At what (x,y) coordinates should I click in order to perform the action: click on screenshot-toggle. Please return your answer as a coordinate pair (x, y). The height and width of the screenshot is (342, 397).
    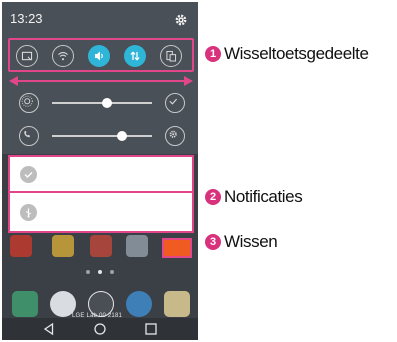
    Looking at the image, I should click on (27, 56).